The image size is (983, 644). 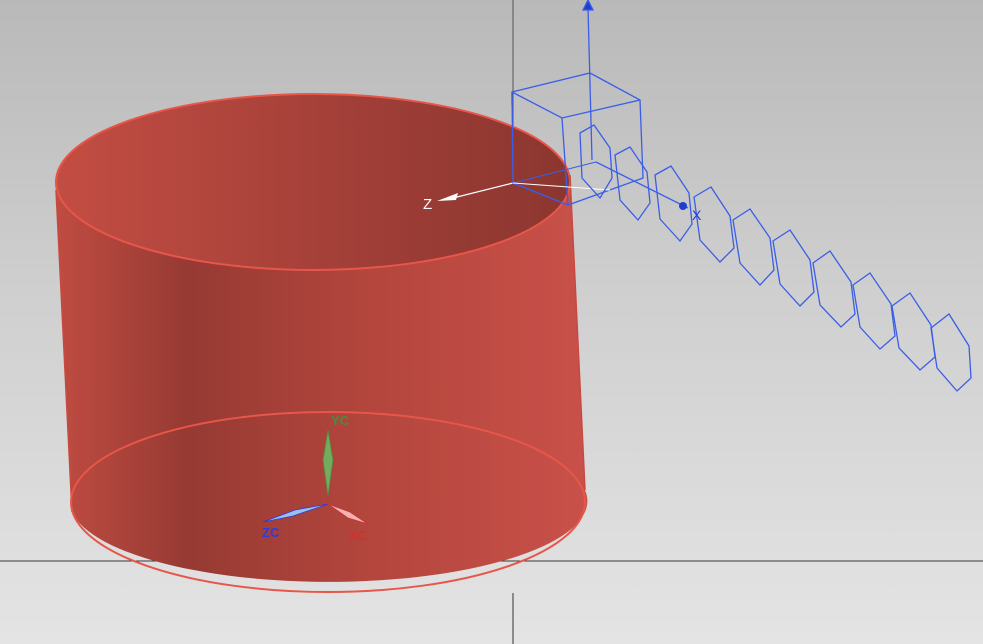 What do you see at coordinates (340, 420) in the screenshot?
I see `wcs-y-label: YC` at bounding box center [340, 420].